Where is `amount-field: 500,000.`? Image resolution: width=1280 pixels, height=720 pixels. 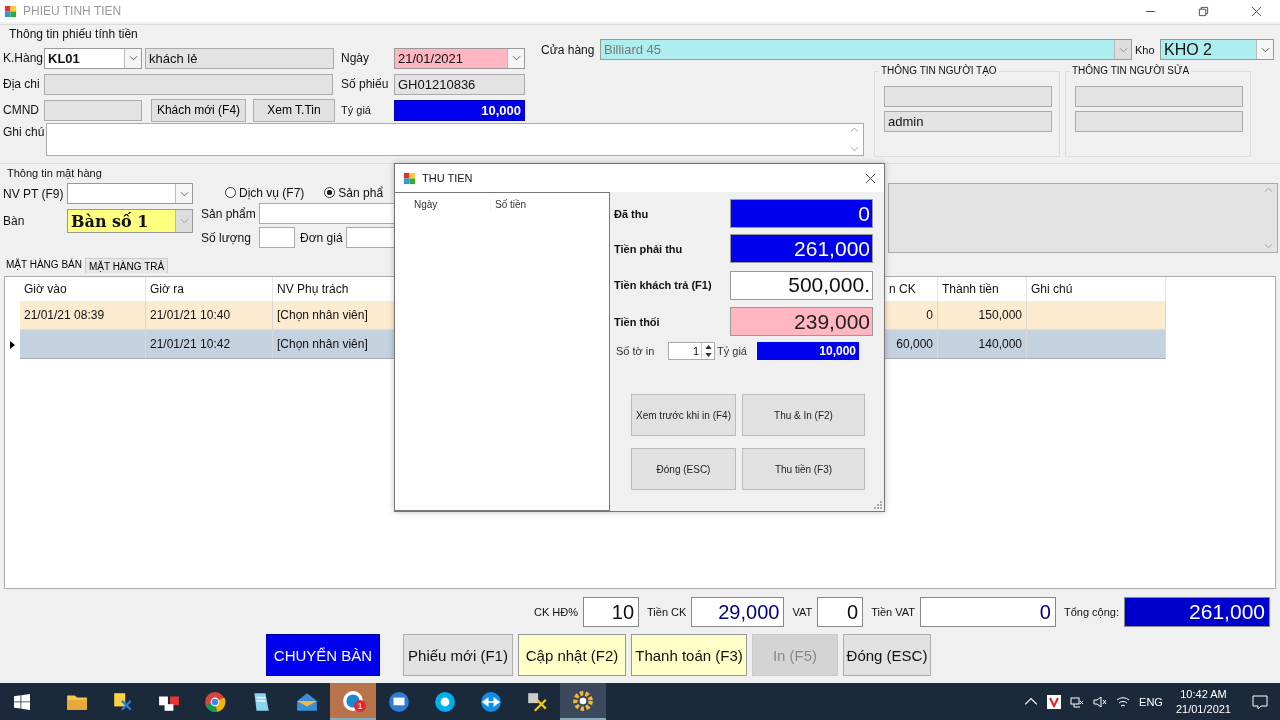 amount-field: 500,000. is located at coordinates (801, 285).